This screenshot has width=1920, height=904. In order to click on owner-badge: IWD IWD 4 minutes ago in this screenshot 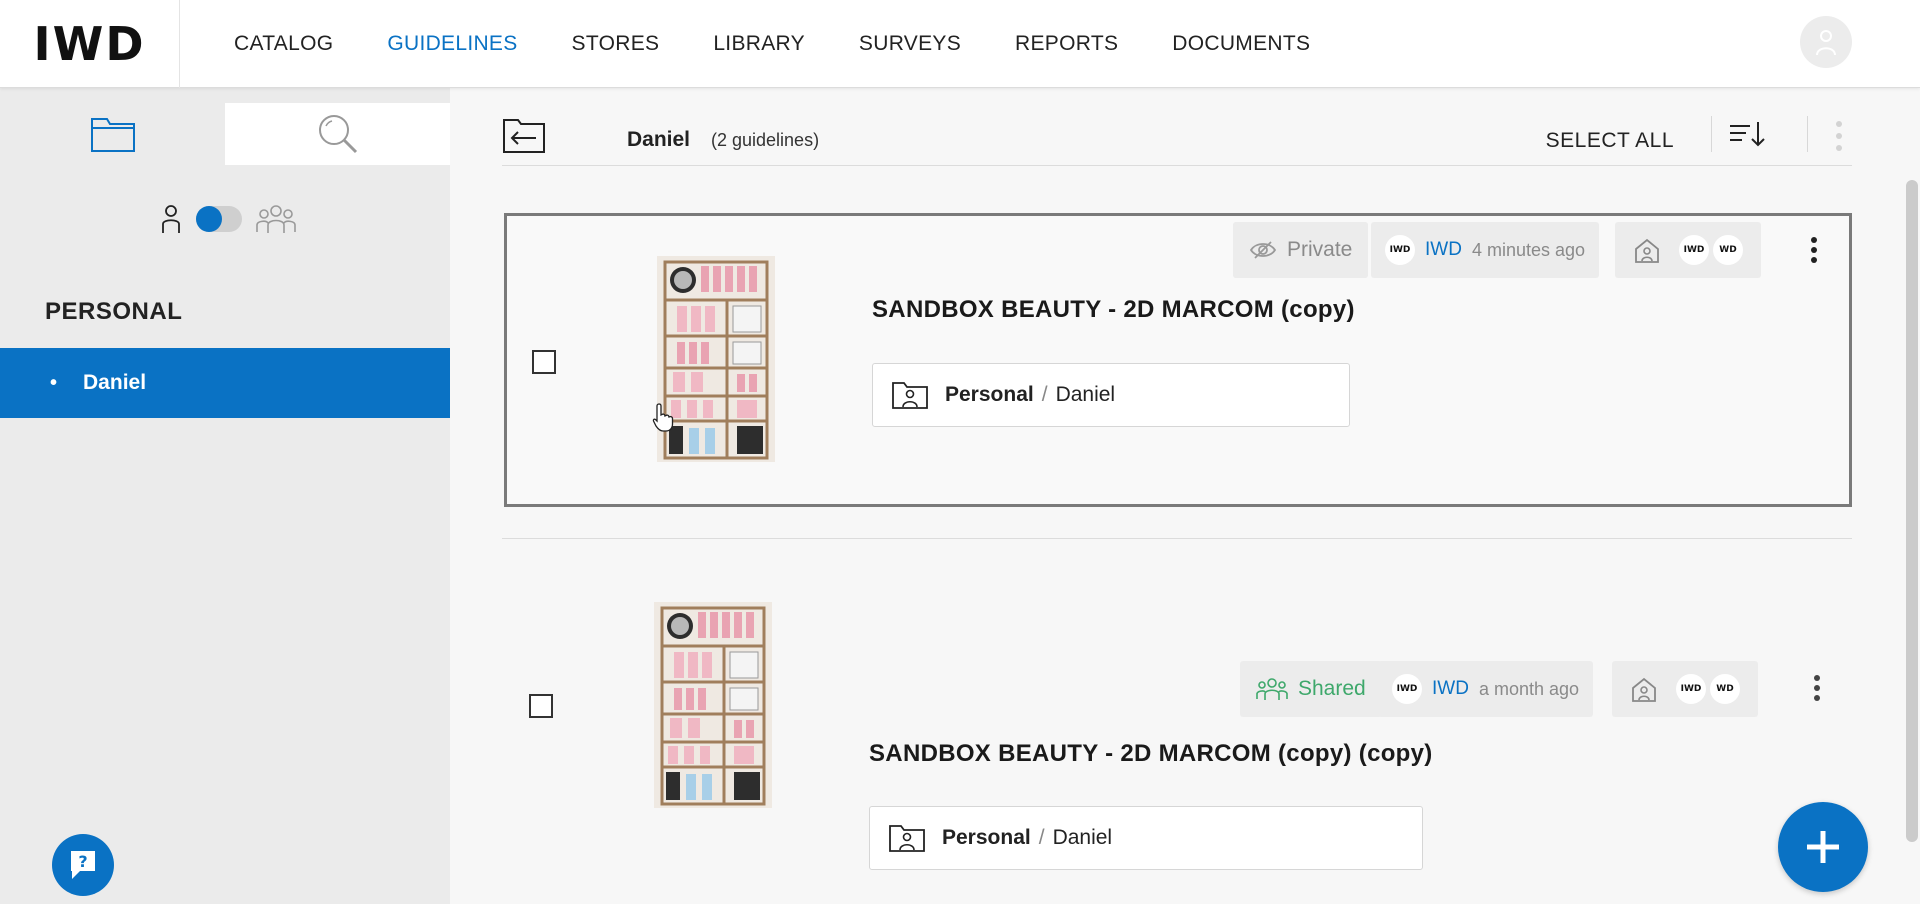, I will do `click(1485, 250)`.